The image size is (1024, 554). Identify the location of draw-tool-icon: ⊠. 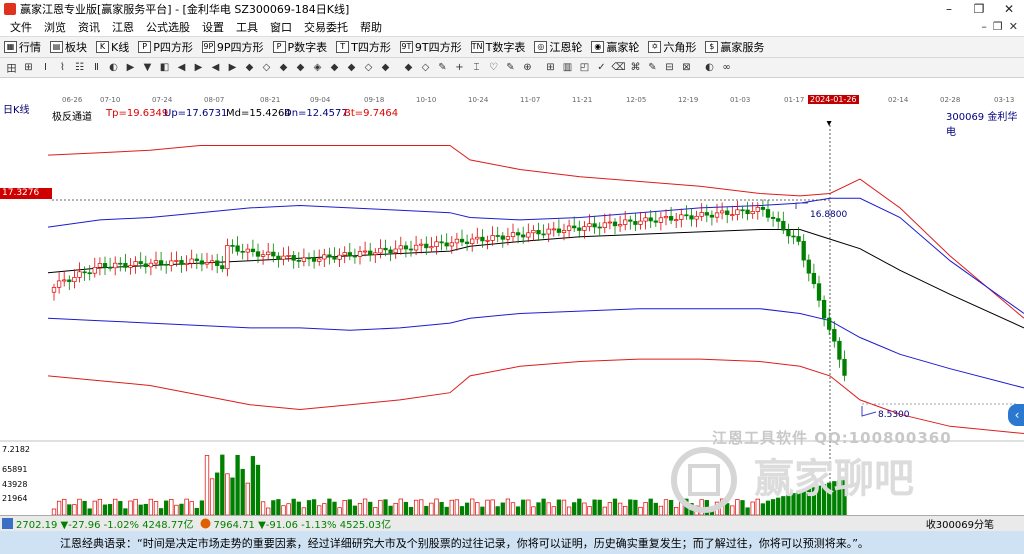
(686, 67).